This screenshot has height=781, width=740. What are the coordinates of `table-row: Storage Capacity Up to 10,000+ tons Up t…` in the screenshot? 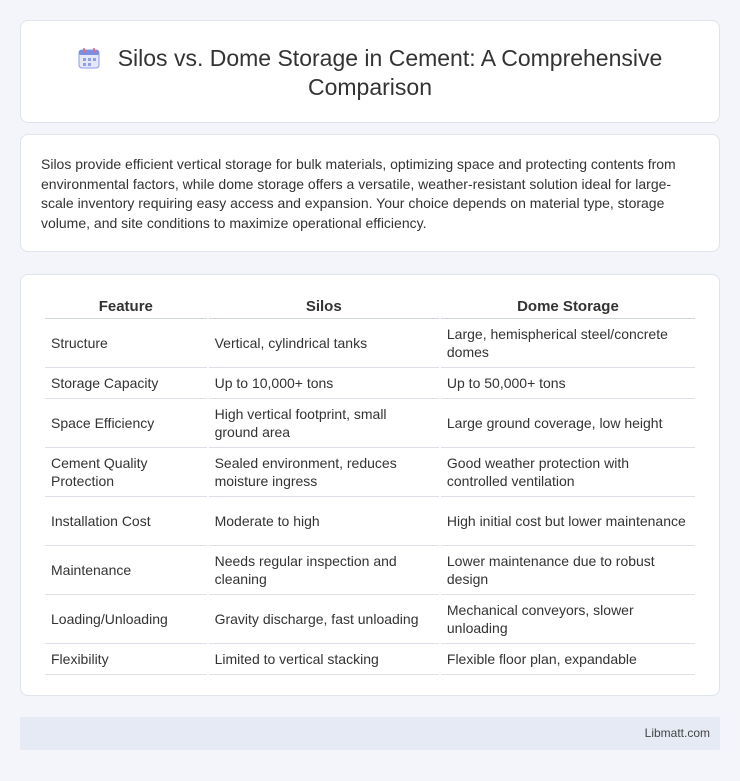 It's located at (370, 383).